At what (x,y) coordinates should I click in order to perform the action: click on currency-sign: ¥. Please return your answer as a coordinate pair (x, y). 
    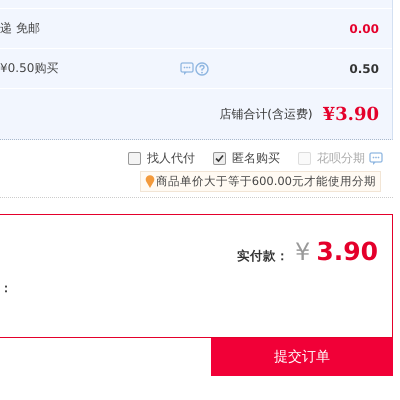
    Looking at the image, I should click on (302, 252).